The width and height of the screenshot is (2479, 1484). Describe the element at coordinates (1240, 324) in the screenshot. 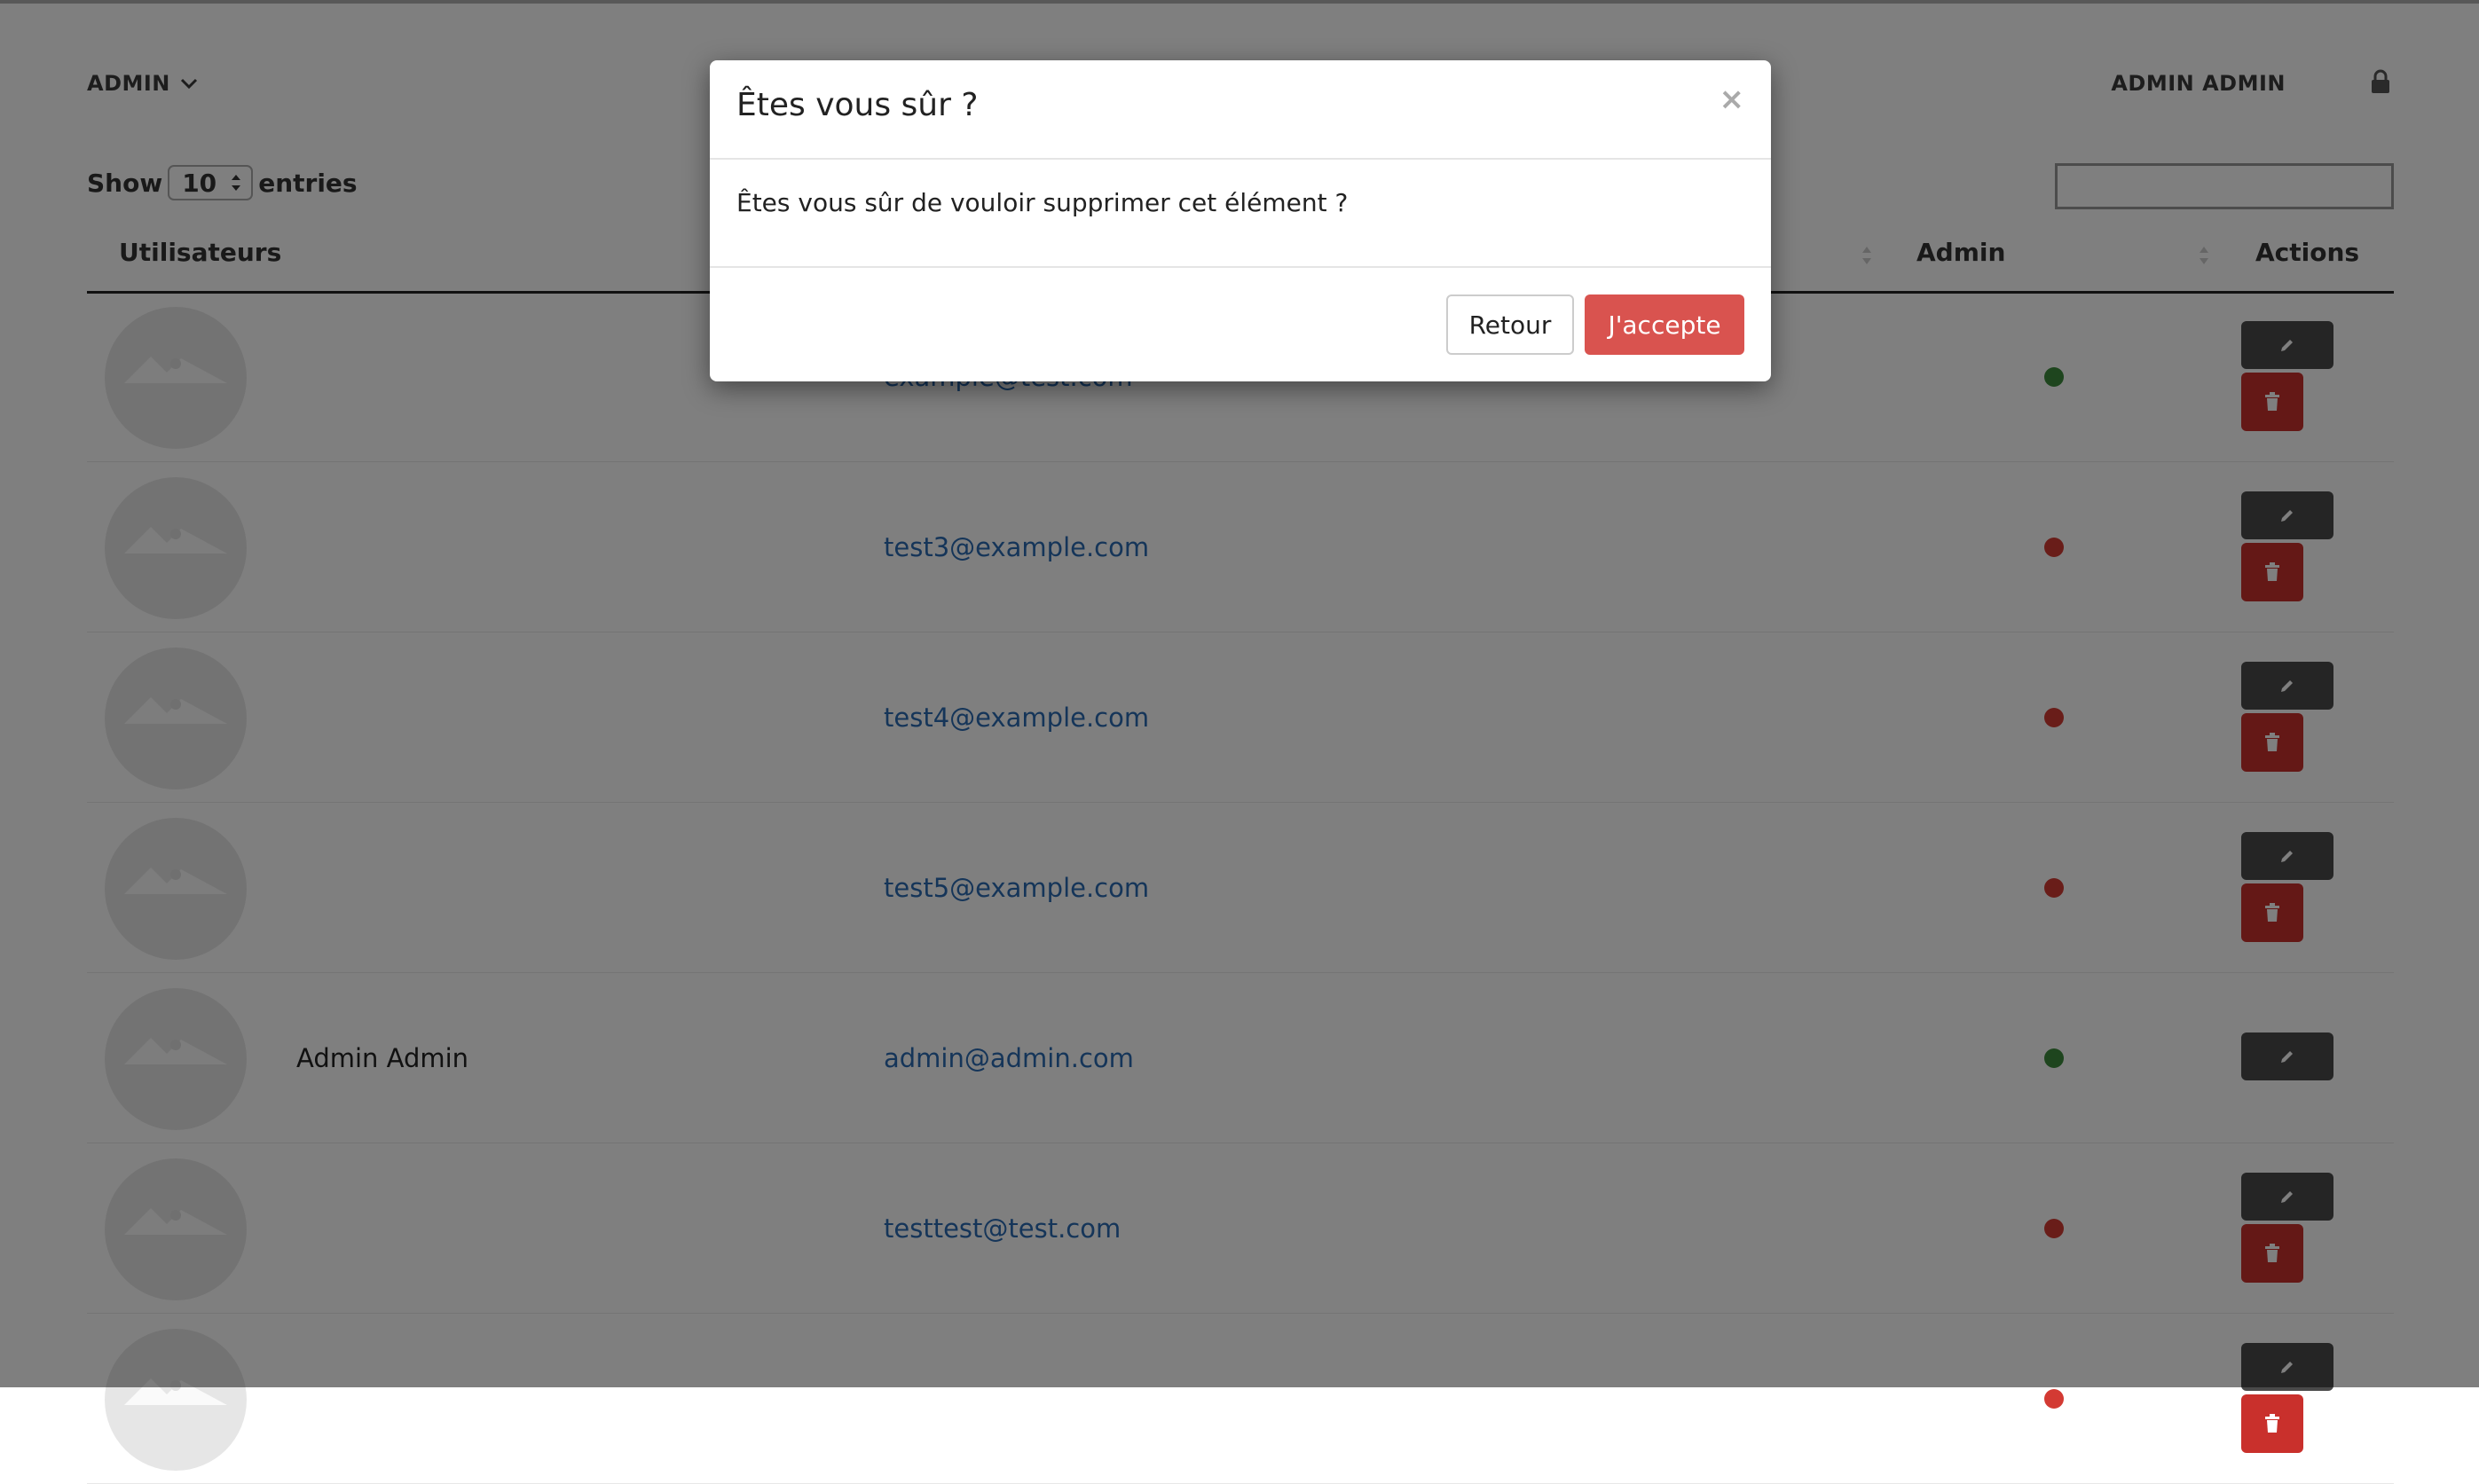

I see `modal-footer: Retour J'accepte` at that location.